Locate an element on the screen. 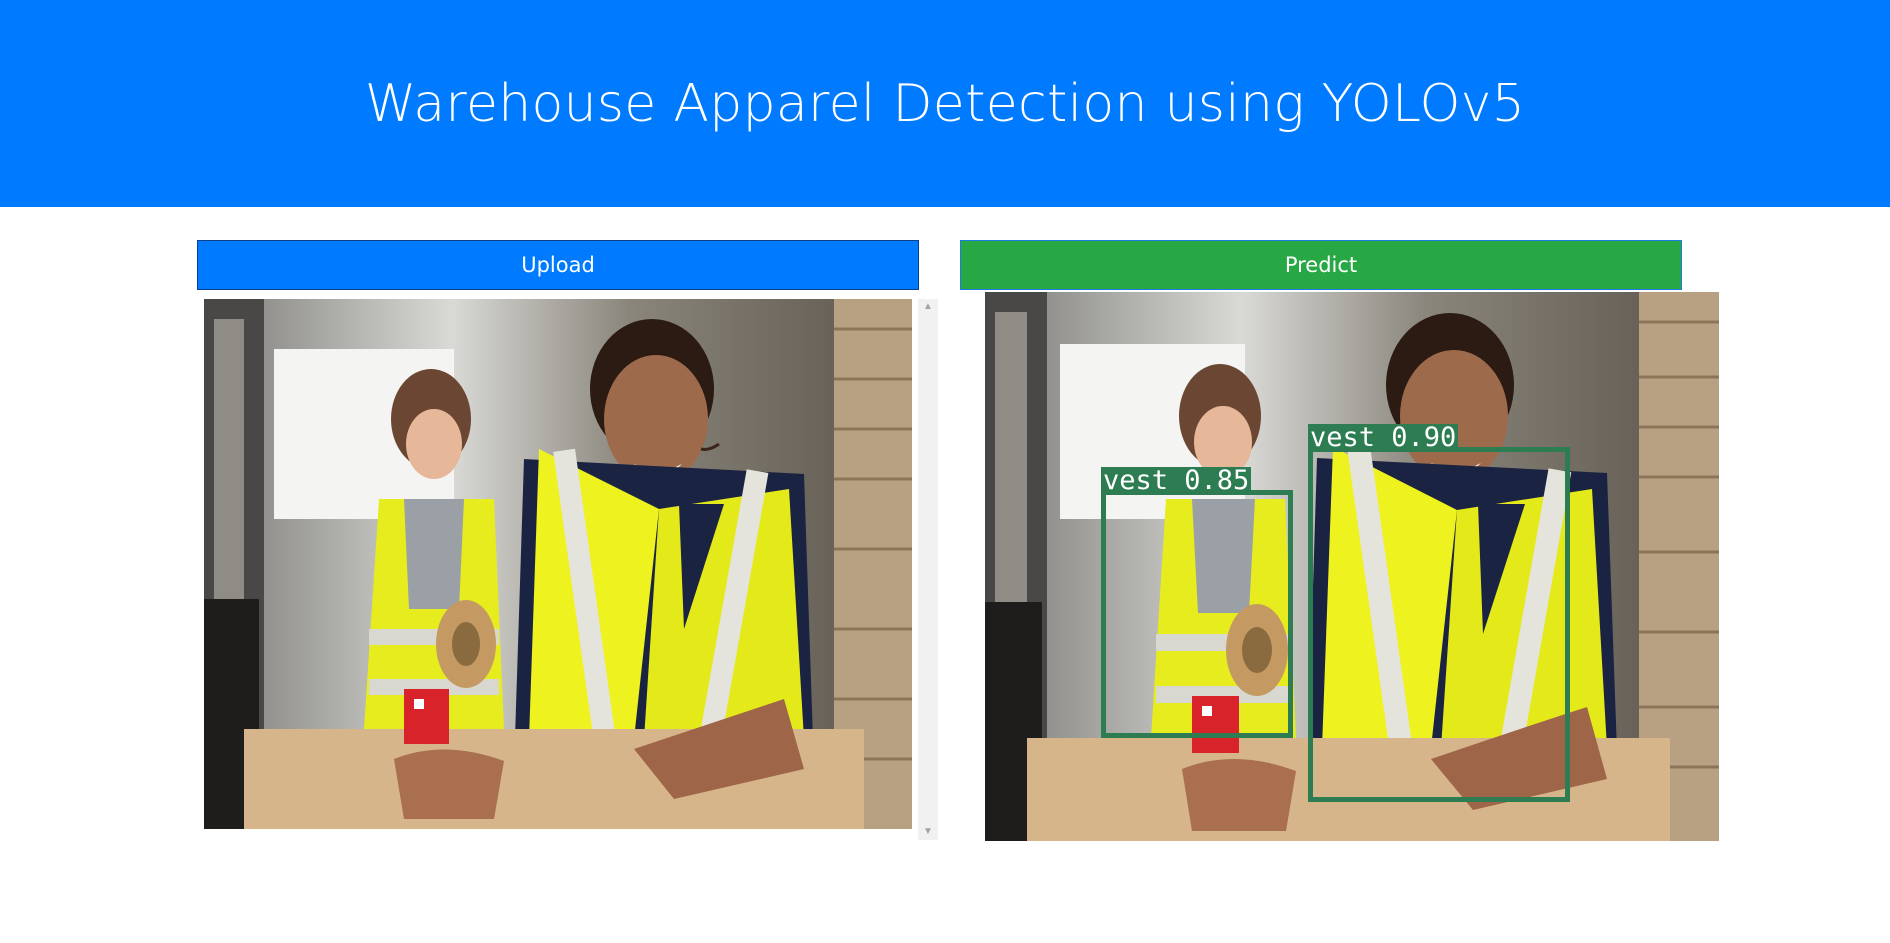  detection-label-vest-2: vest 0.90 is located at coordinates (1383, 437).